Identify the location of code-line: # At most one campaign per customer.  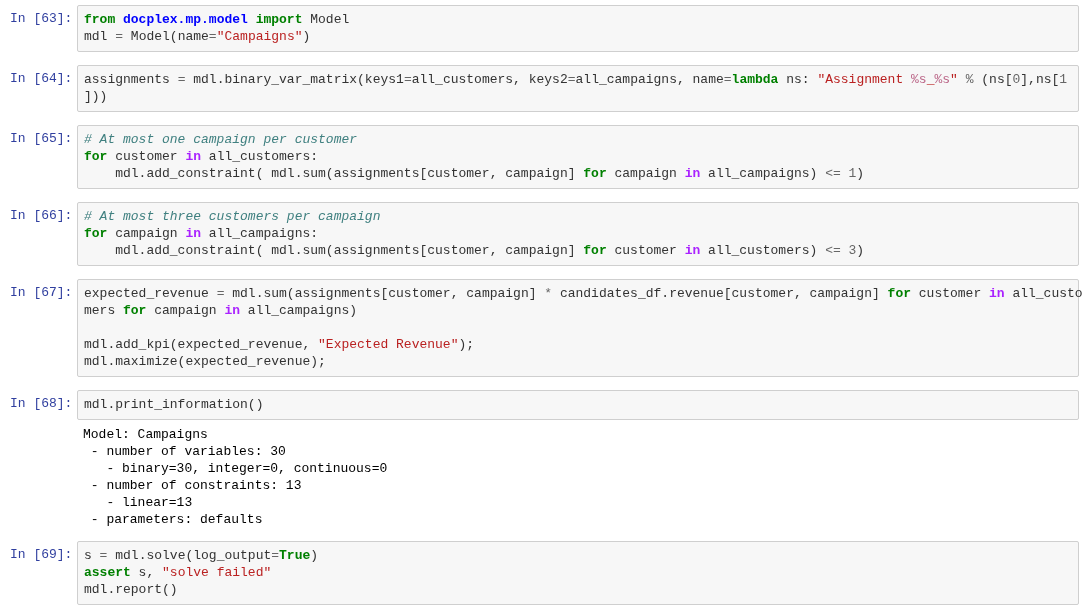
(221, 139).